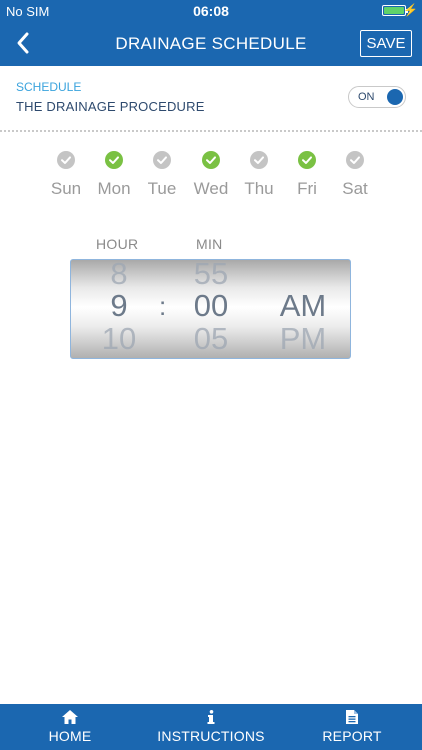 The width and height of the screenshot is (422, 750). I want to click on min-header: MIN, so click(209, 244).